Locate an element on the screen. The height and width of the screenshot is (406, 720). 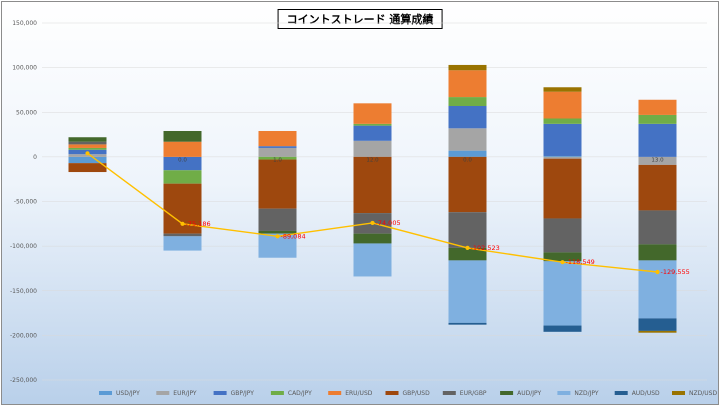
y-tick-label: 100,000 is located at coordinates (24, 68).